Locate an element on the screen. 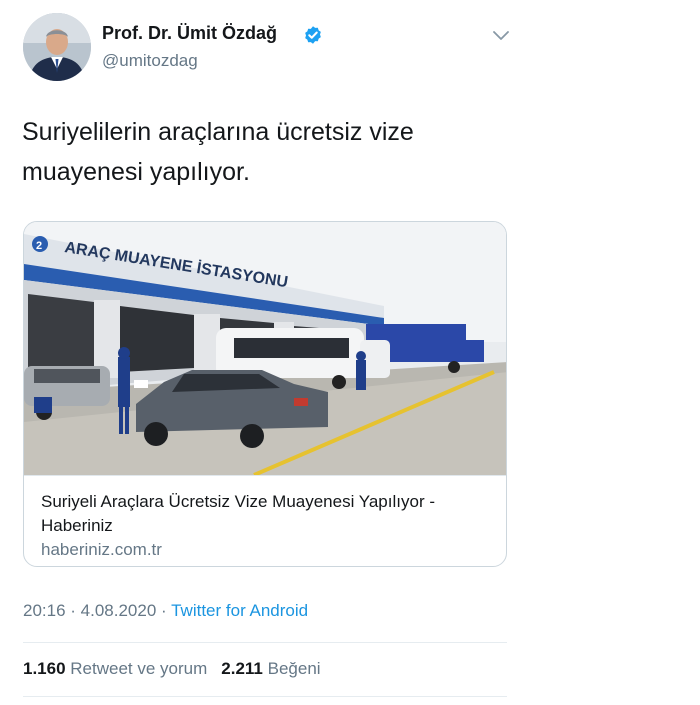 This screenshot has width=700, height=705. tweet-date: 4.08.2020 is located at coordinates (119, 610).